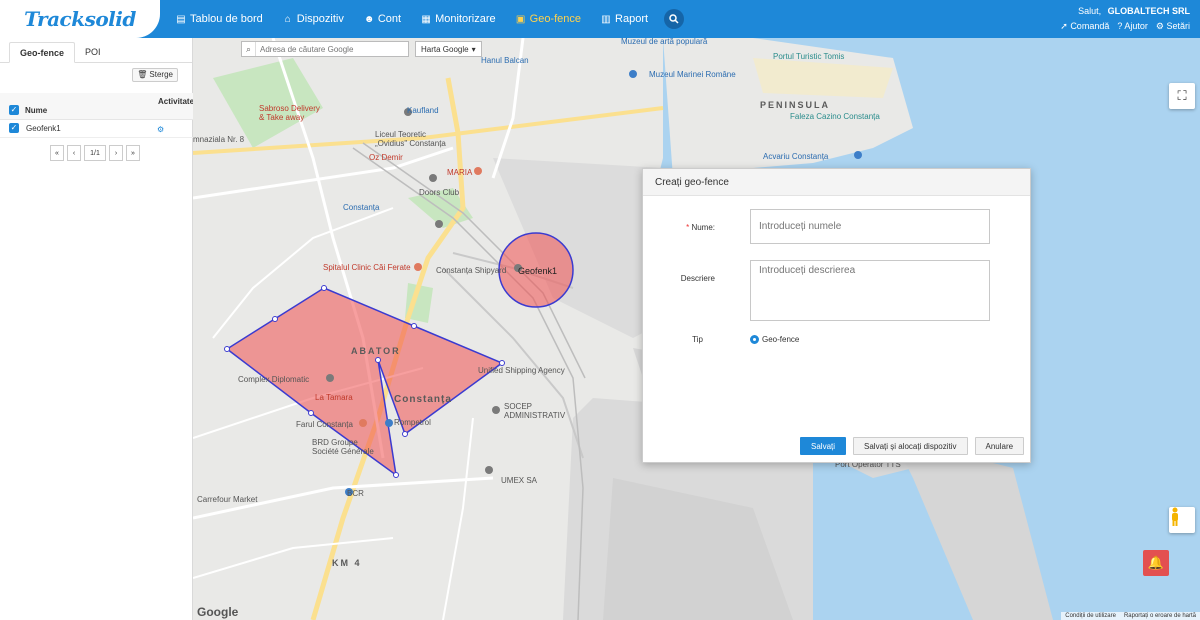 The height and width of the screenshot is (620, 1200). I want to click on poi-label: Constanța Shipyard, so click(471, 270).